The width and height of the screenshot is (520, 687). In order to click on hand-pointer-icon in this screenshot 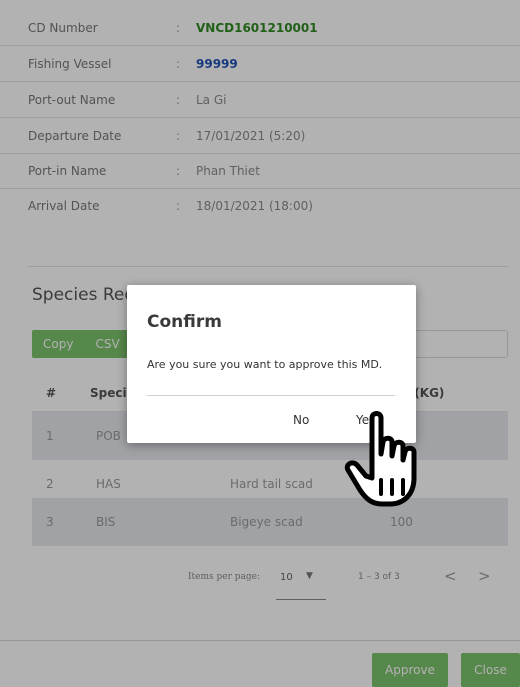, I will do `click(380, 459)`.